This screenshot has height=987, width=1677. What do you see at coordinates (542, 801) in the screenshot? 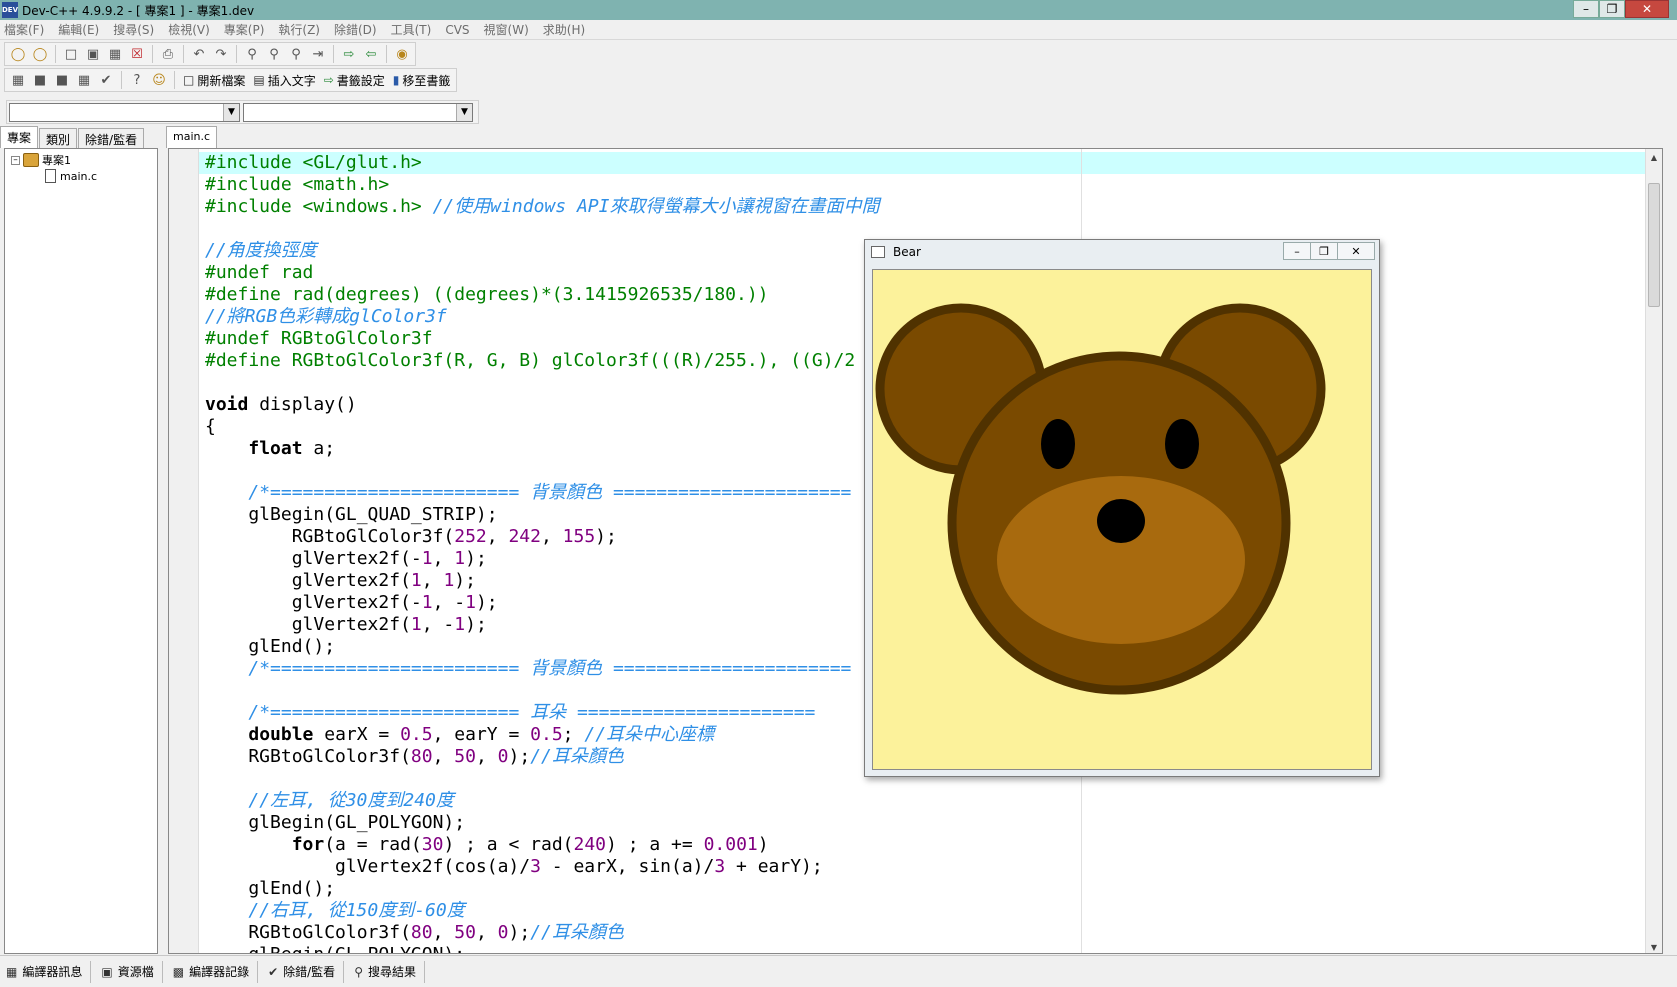
I see `code-line: //左耳, 從30度到240度` at bounding box center [542, 801].